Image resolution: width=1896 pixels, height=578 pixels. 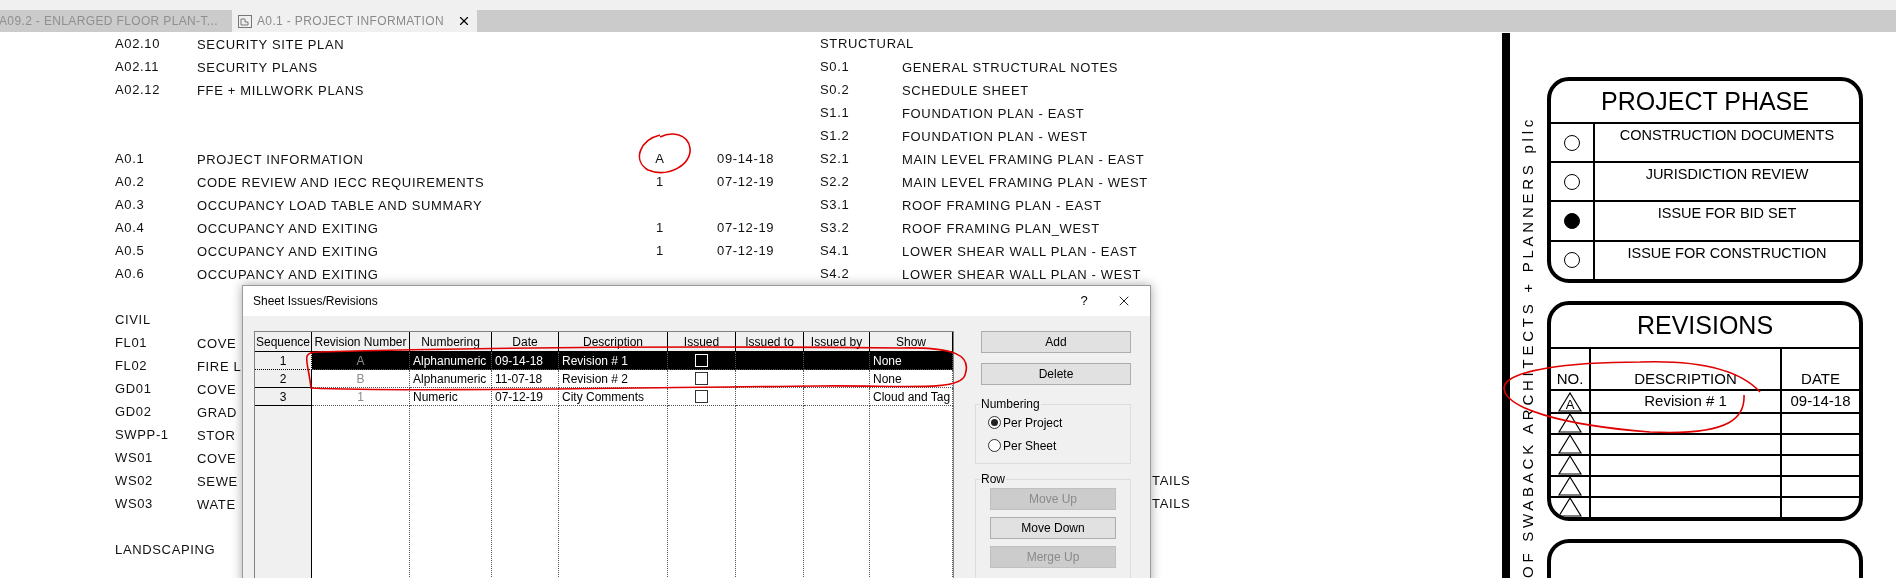 What do you see at coordinates (1023, 159) in the screenshot?
I see `sheet-title: MAIN LEVEL FRAMING PLAN - EAST` at bounding box center [1023, 159].